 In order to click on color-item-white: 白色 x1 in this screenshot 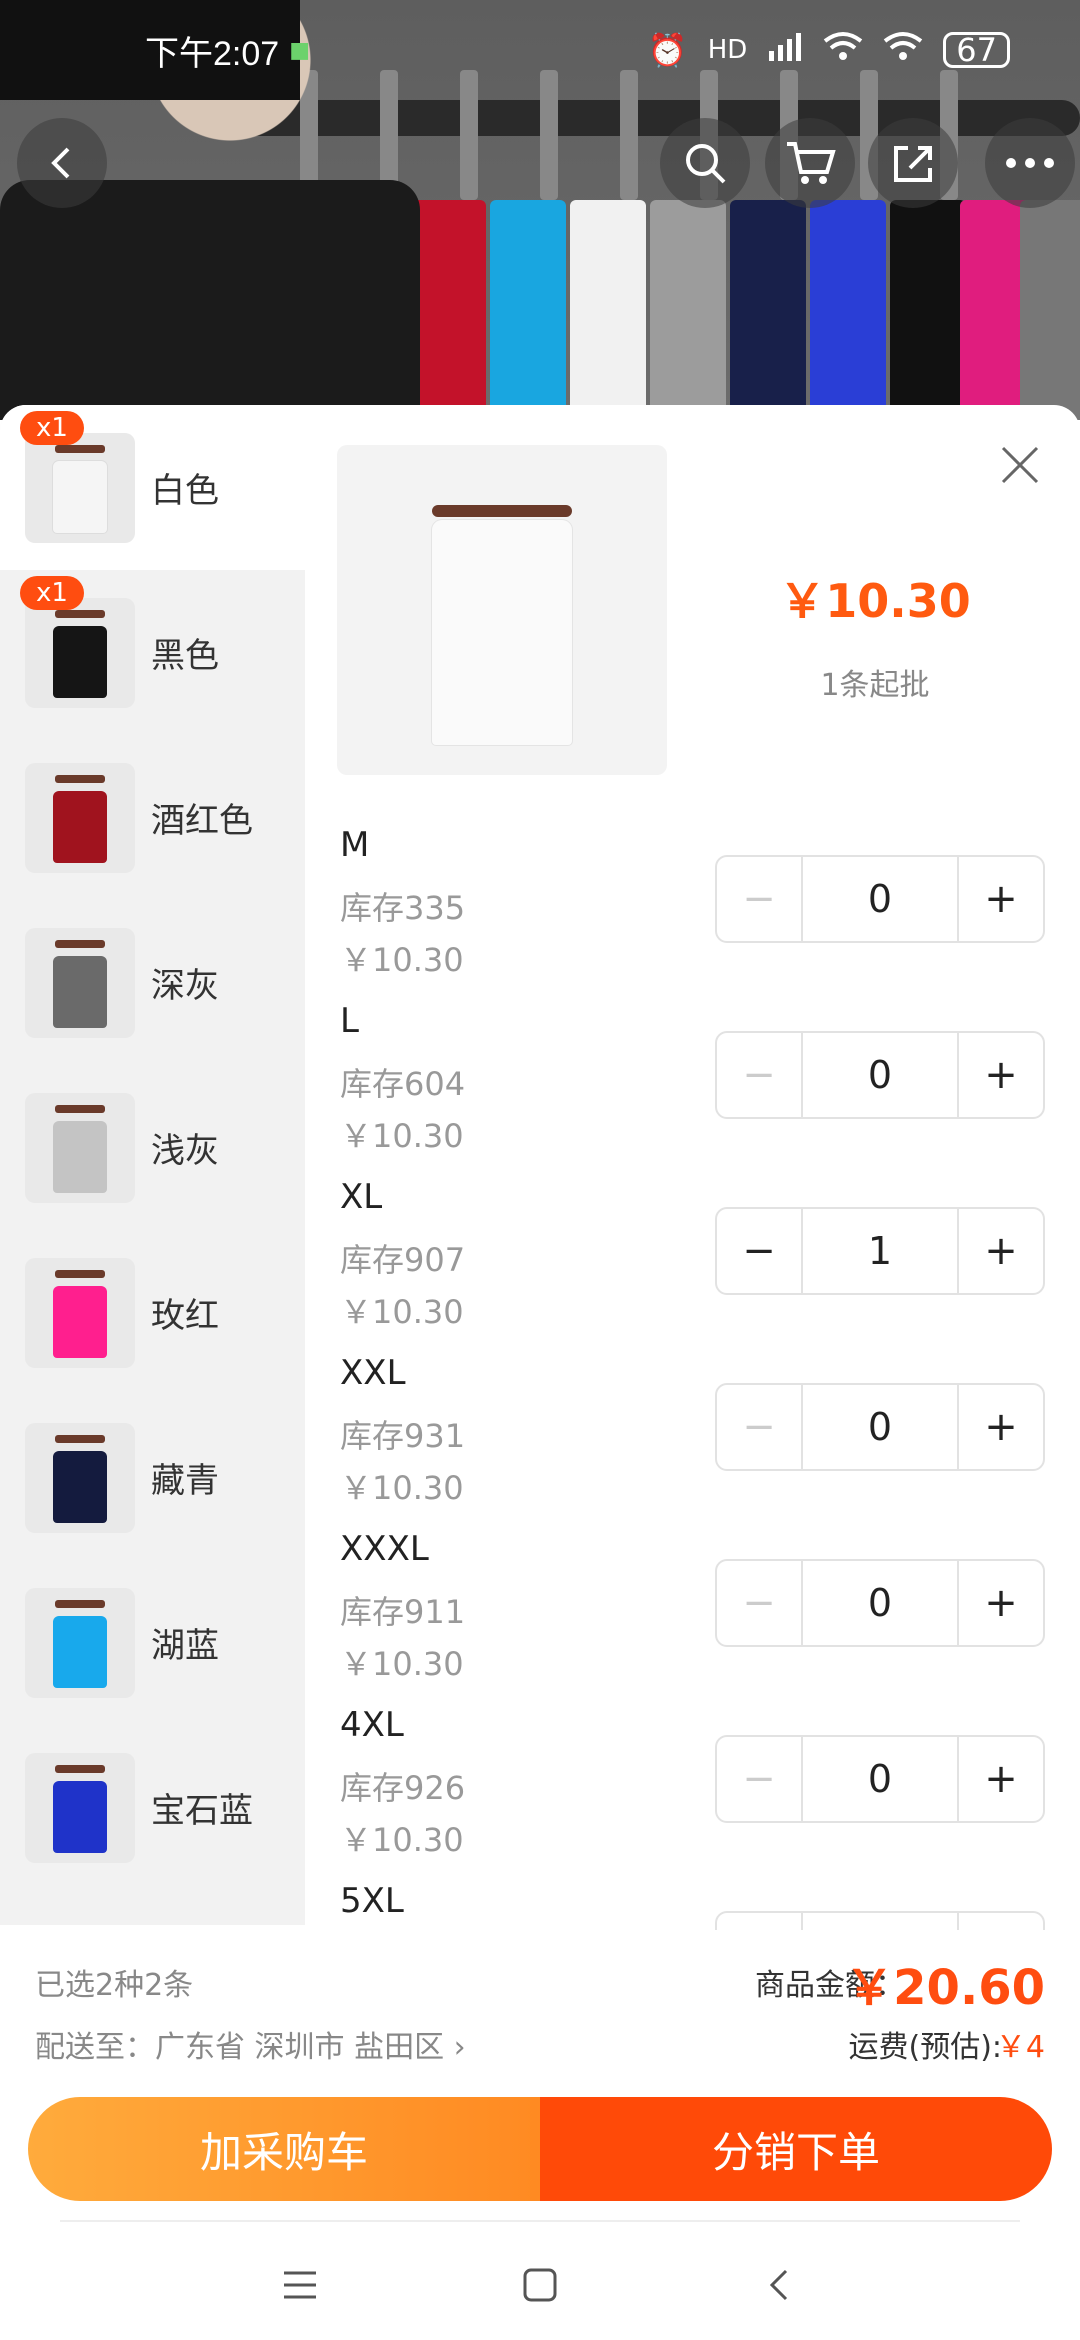, I will do `click(152, 487)`.